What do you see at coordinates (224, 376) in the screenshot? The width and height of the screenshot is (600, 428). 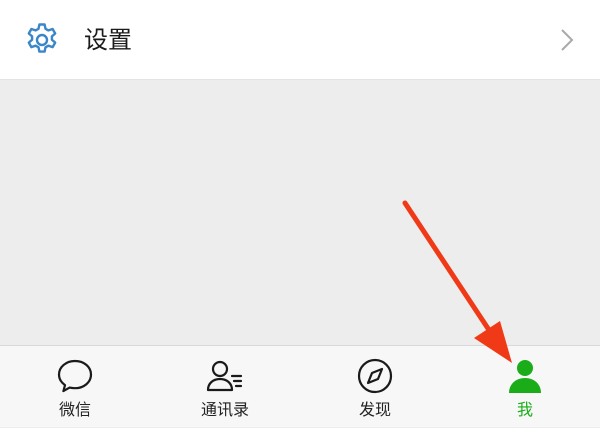 I see `contacts-icon` at bounding box center [224, 376].